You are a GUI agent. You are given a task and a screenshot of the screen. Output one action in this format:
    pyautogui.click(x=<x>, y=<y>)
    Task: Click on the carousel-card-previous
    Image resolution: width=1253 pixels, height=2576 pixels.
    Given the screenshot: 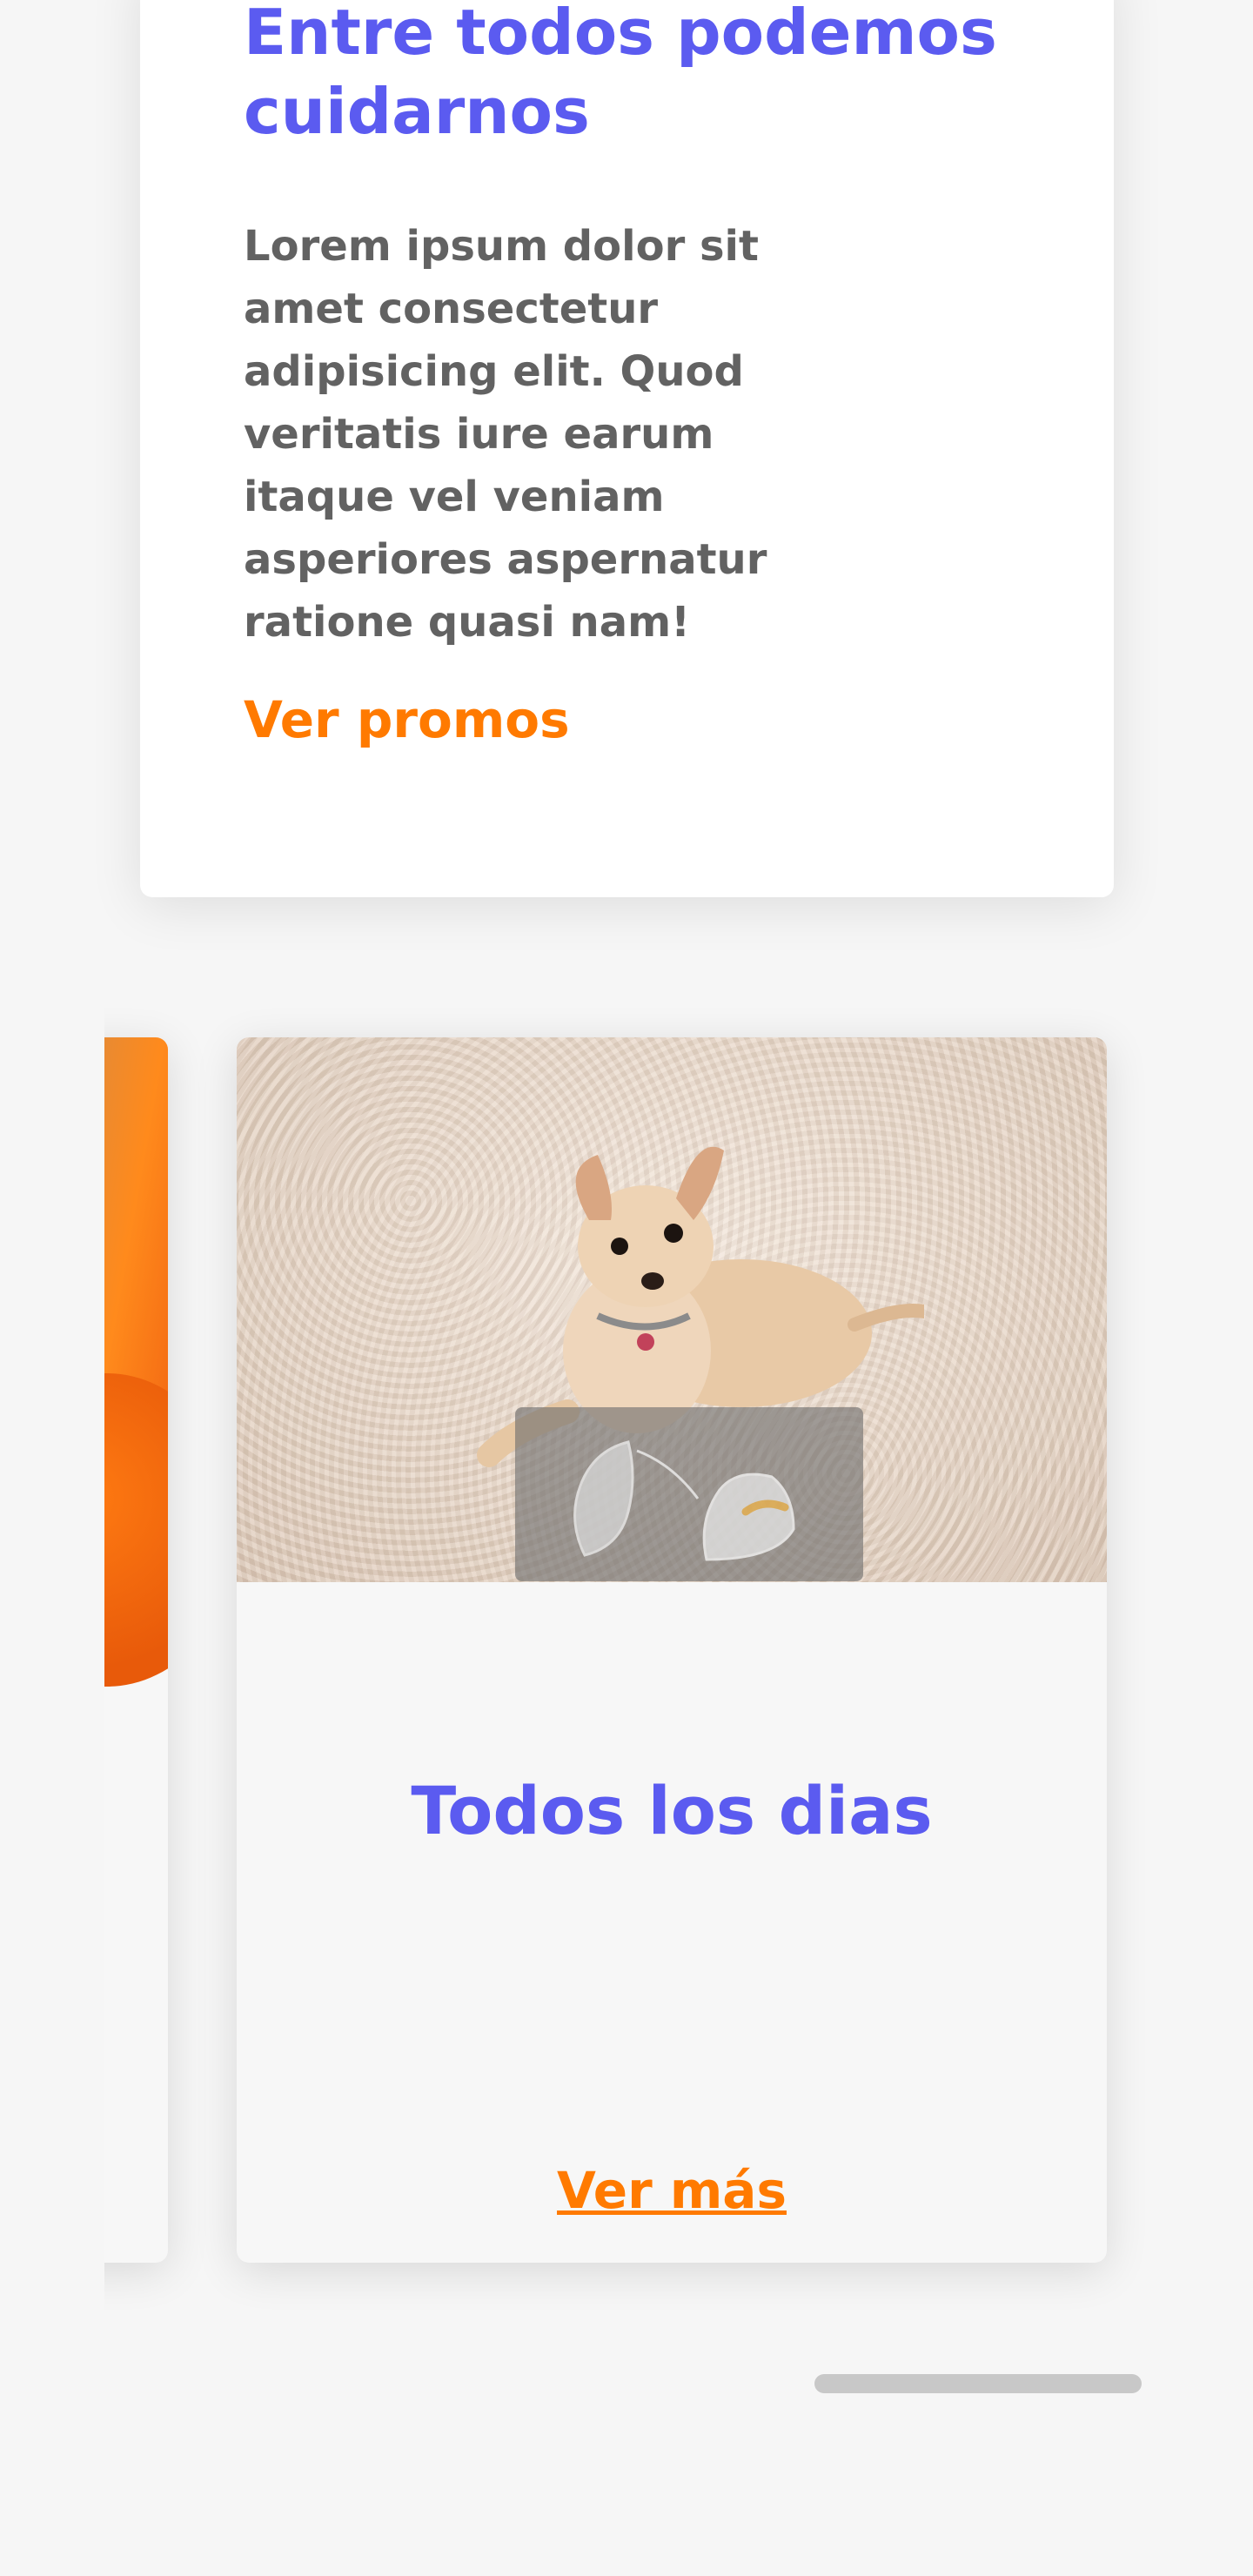 What is the action you would take?
    pyautogui.click(x=136, y=1650)
    